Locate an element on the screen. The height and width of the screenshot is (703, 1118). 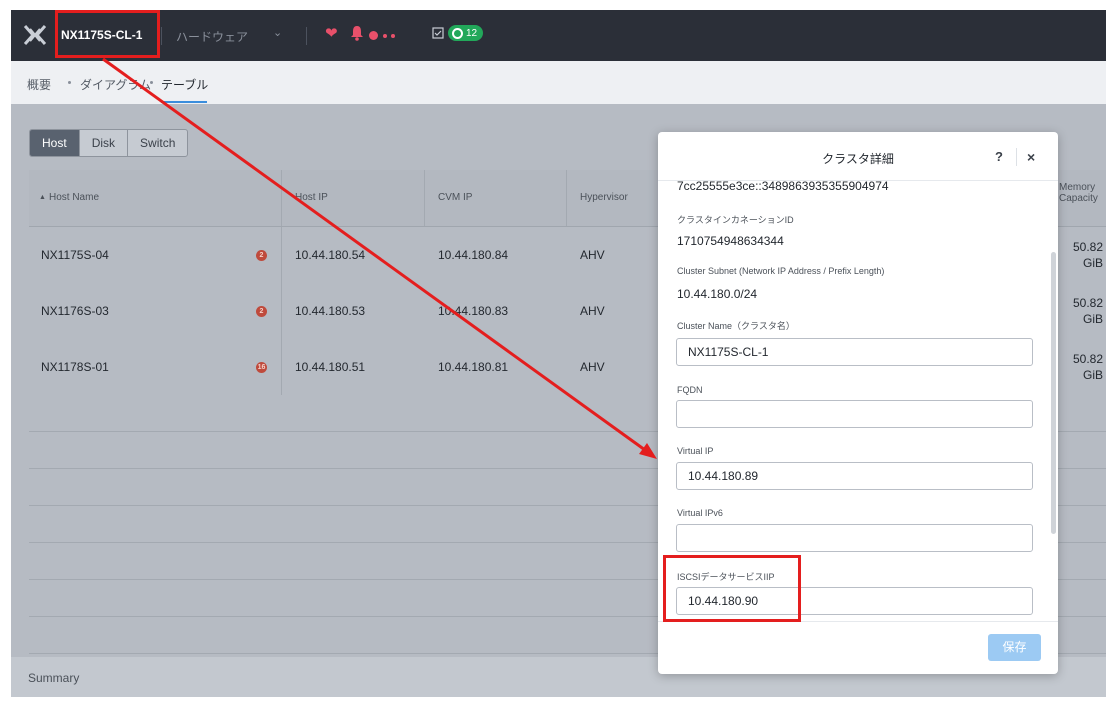
cvm-ip: 10.44.180.83 is located at coordinates (473, 311).